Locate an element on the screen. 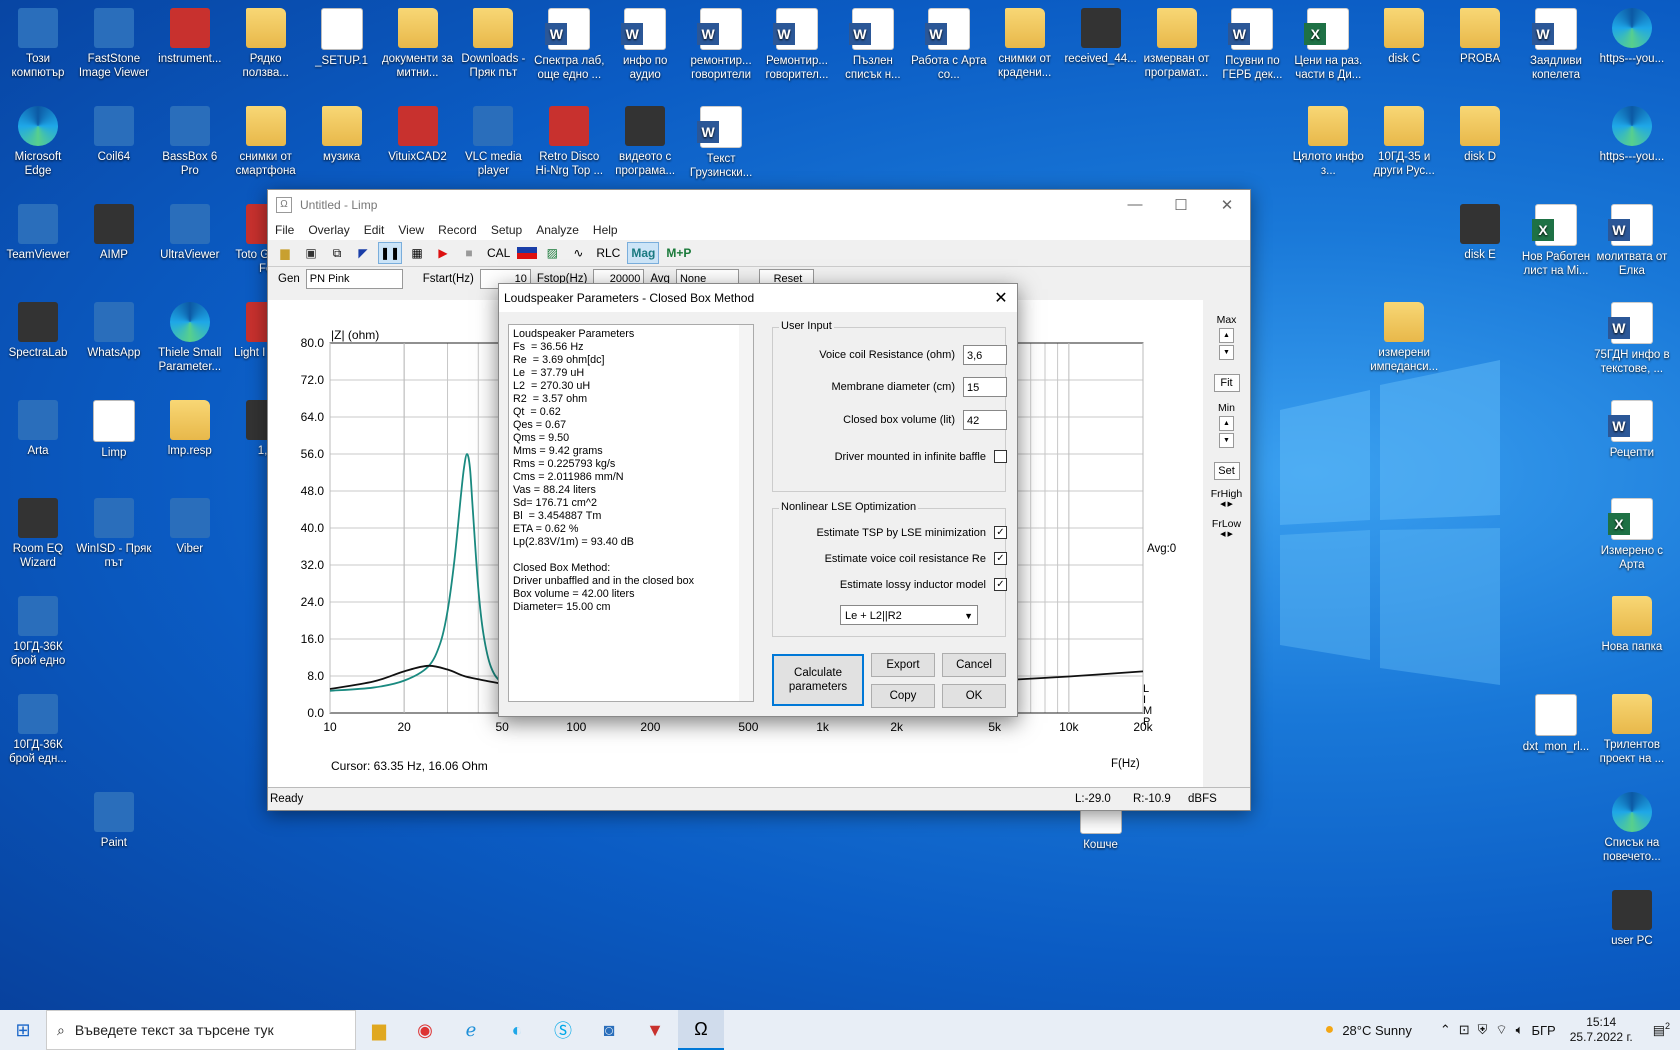 Image resolution: width=1680 pixels, height=1050 pixels. desktop-icon: FastStone Image Viewer is located at coordinates (114, 41).